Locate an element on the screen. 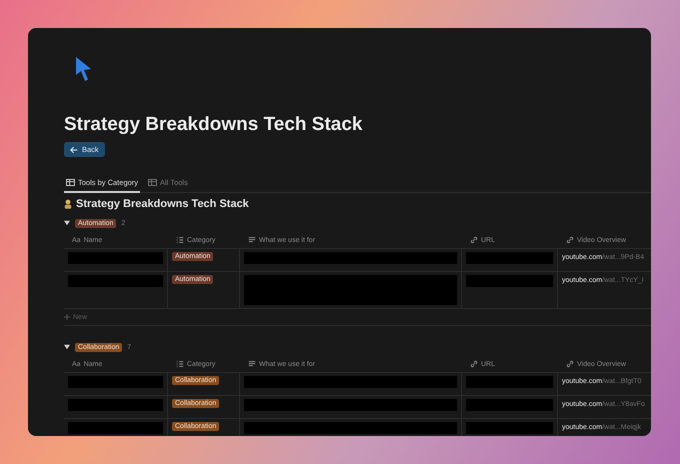  database-title: Strategy Breakdowns Tech Stack is located at coordinates (162, 204).